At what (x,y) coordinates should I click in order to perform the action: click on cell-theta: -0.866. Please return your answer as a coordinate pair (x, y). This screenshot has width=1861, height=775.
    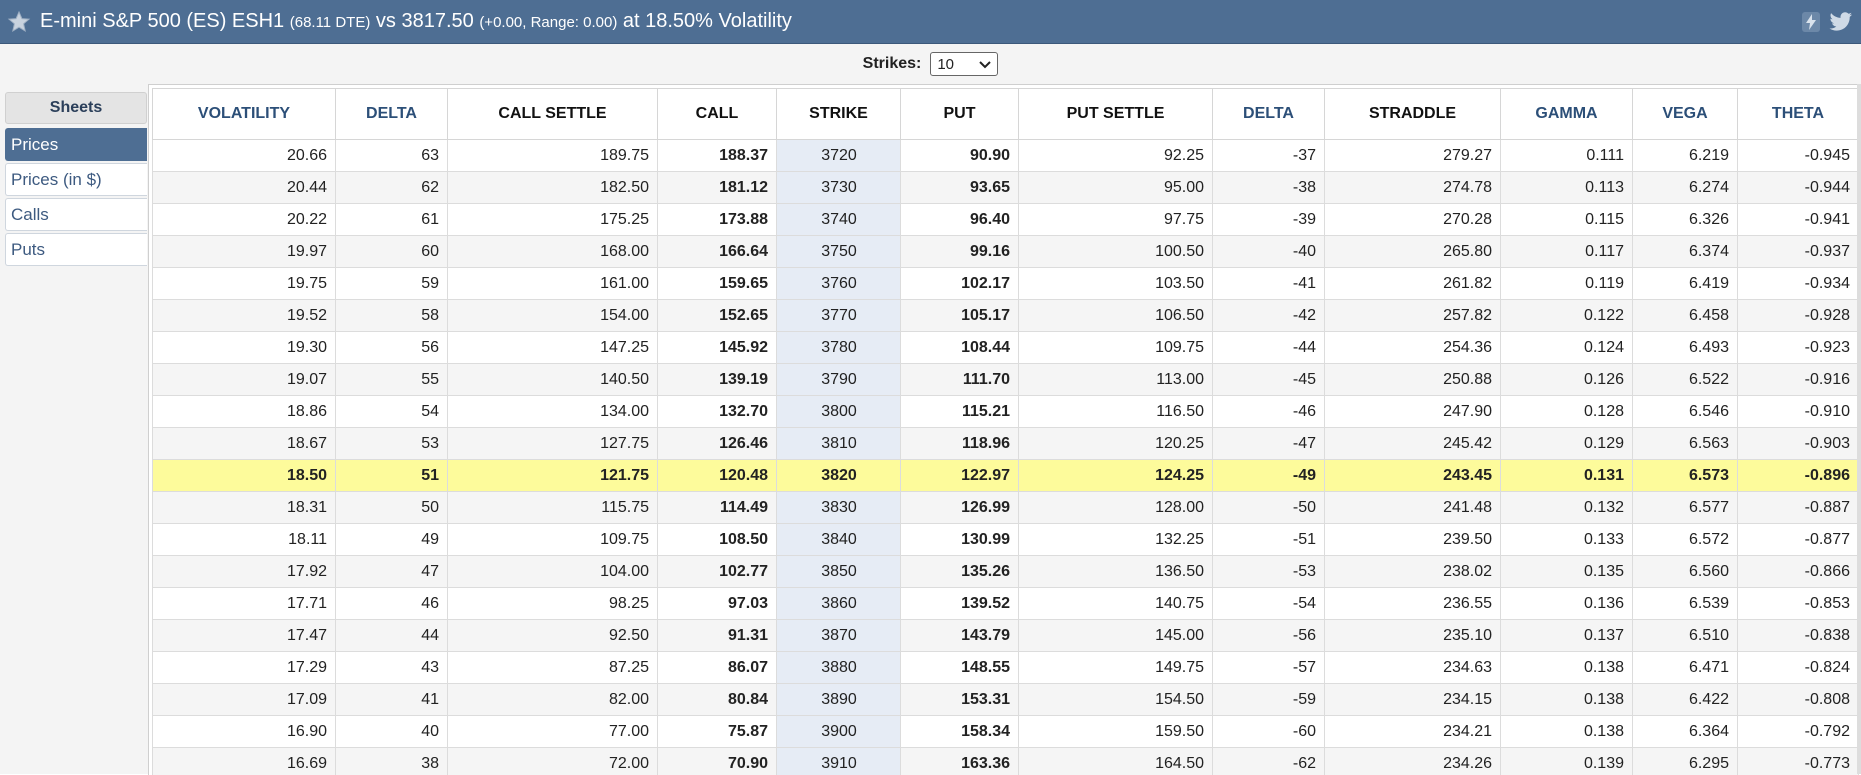
    Looking at the image, I should click on (1798, 572).